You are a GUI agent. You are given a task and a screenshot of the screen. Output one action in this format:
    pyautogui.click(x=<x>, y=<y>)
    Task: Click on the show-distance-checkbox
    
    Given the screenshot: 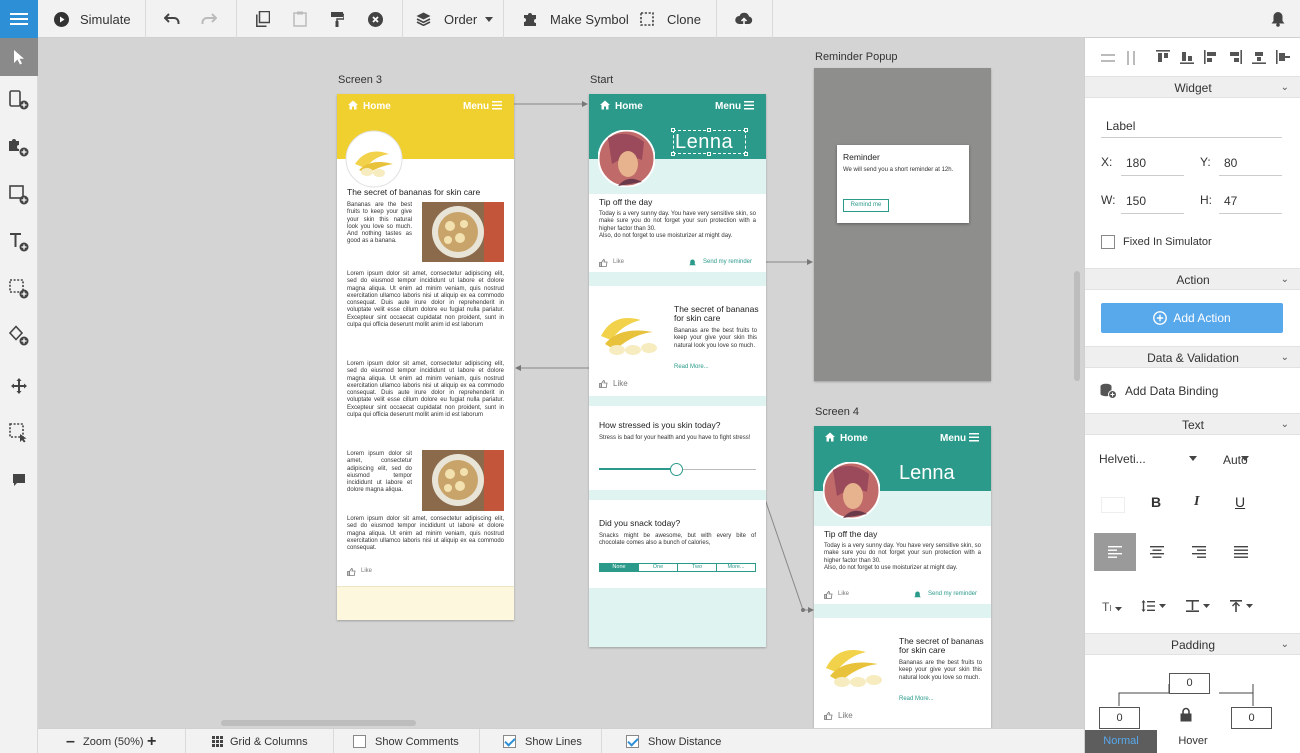 What is the action you would take?
    pyautogui.click(x=632, y=741)
    